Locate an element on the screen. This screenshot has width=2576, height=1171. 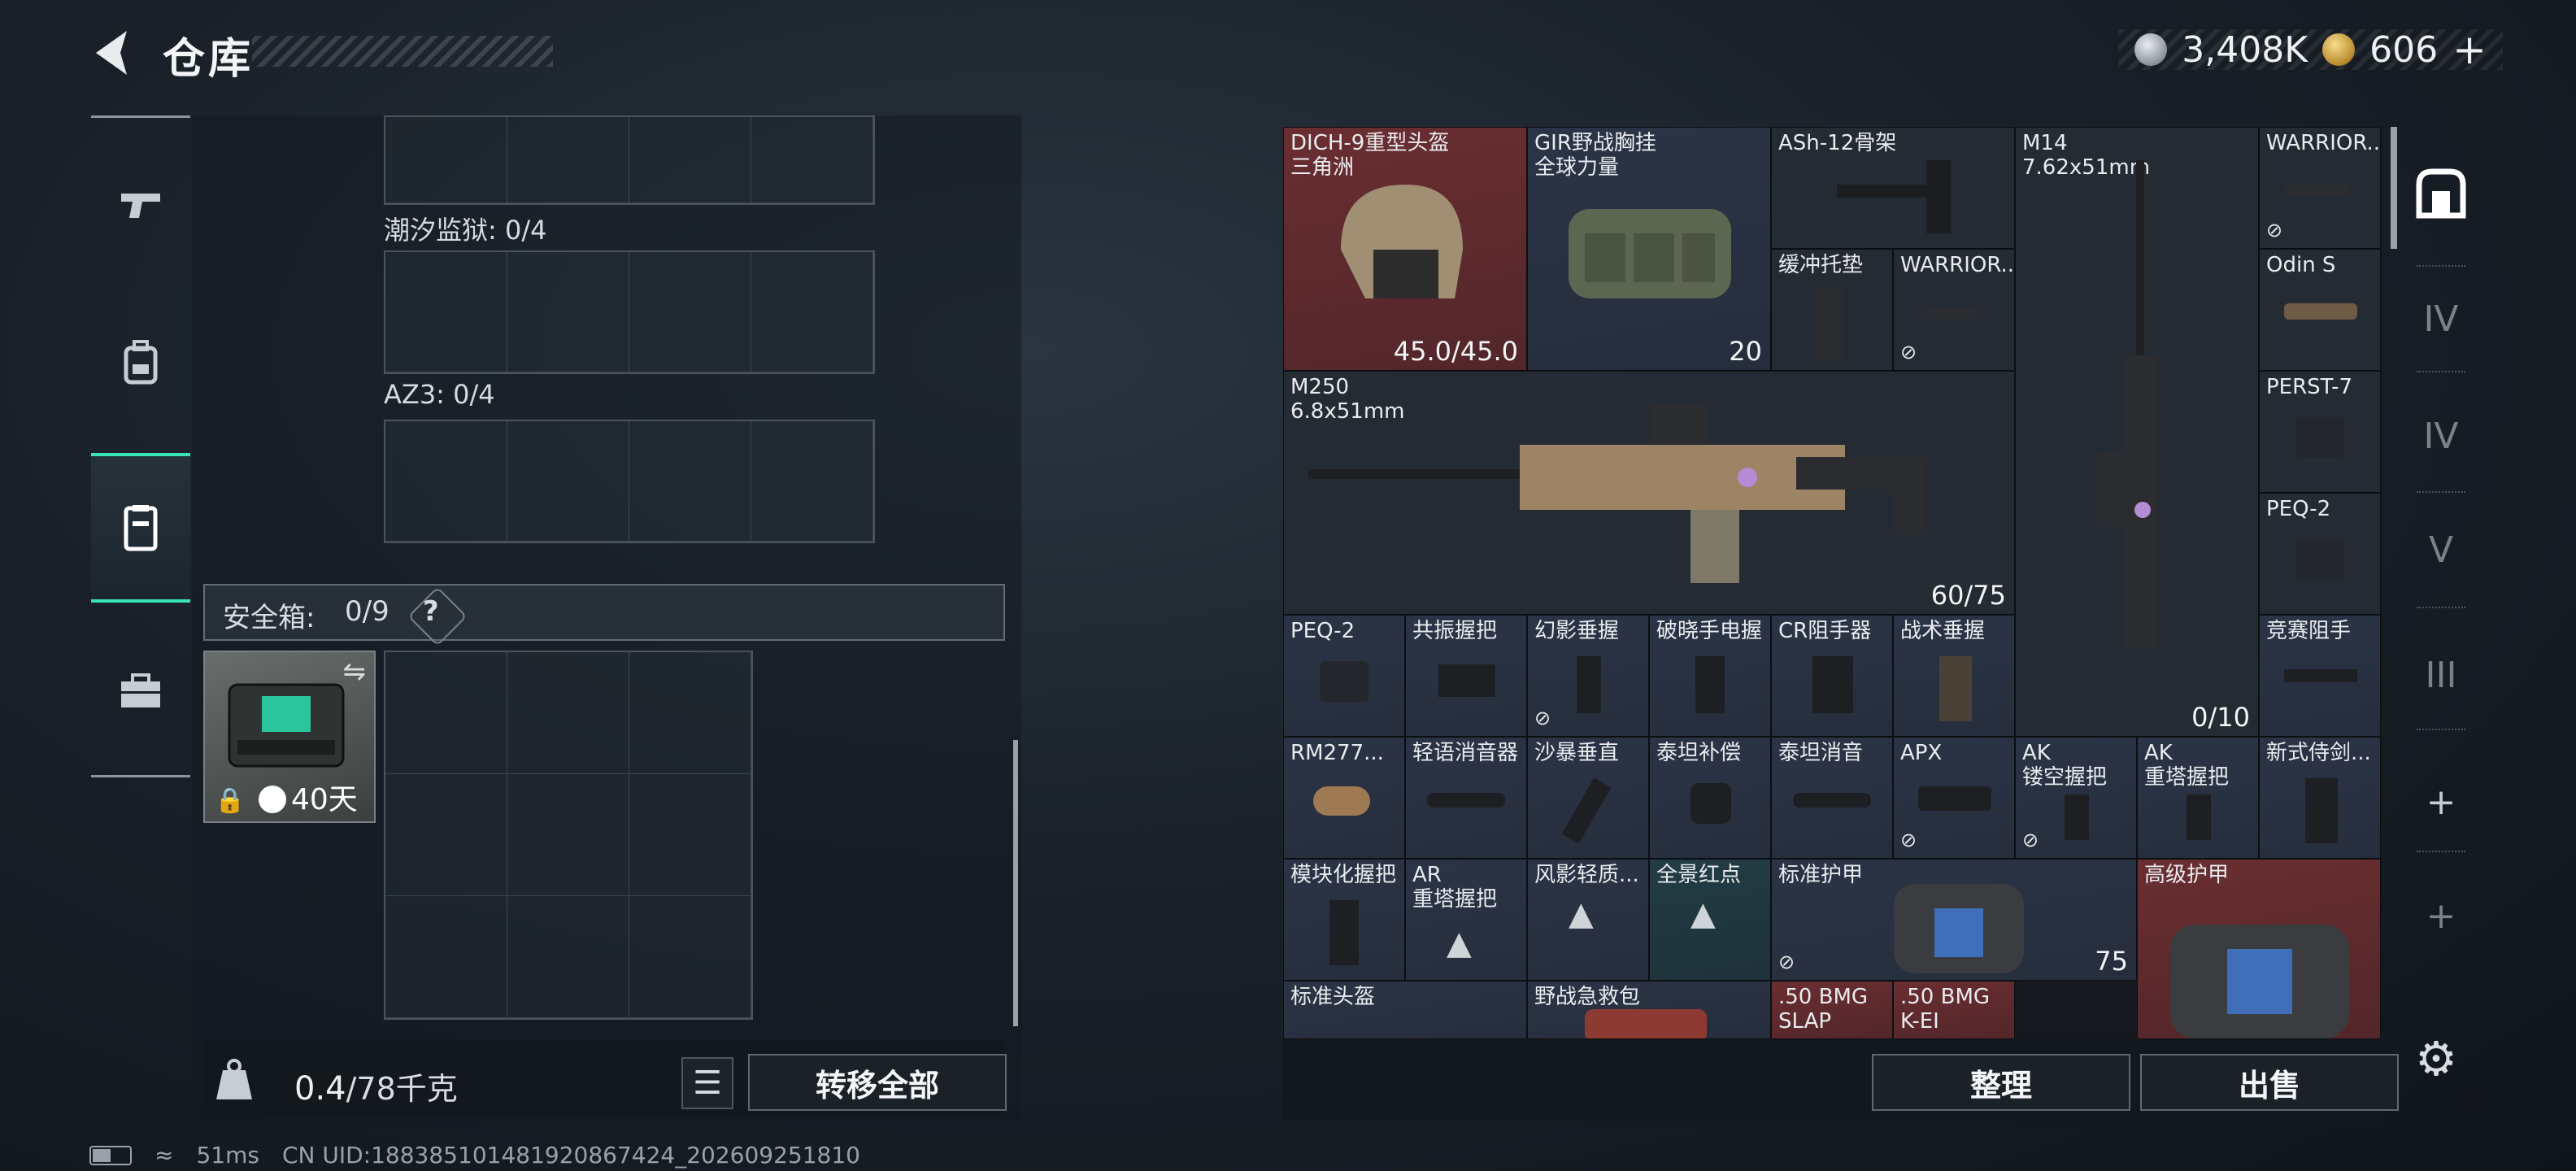
armor-image is located at coordinates (2259, 982).